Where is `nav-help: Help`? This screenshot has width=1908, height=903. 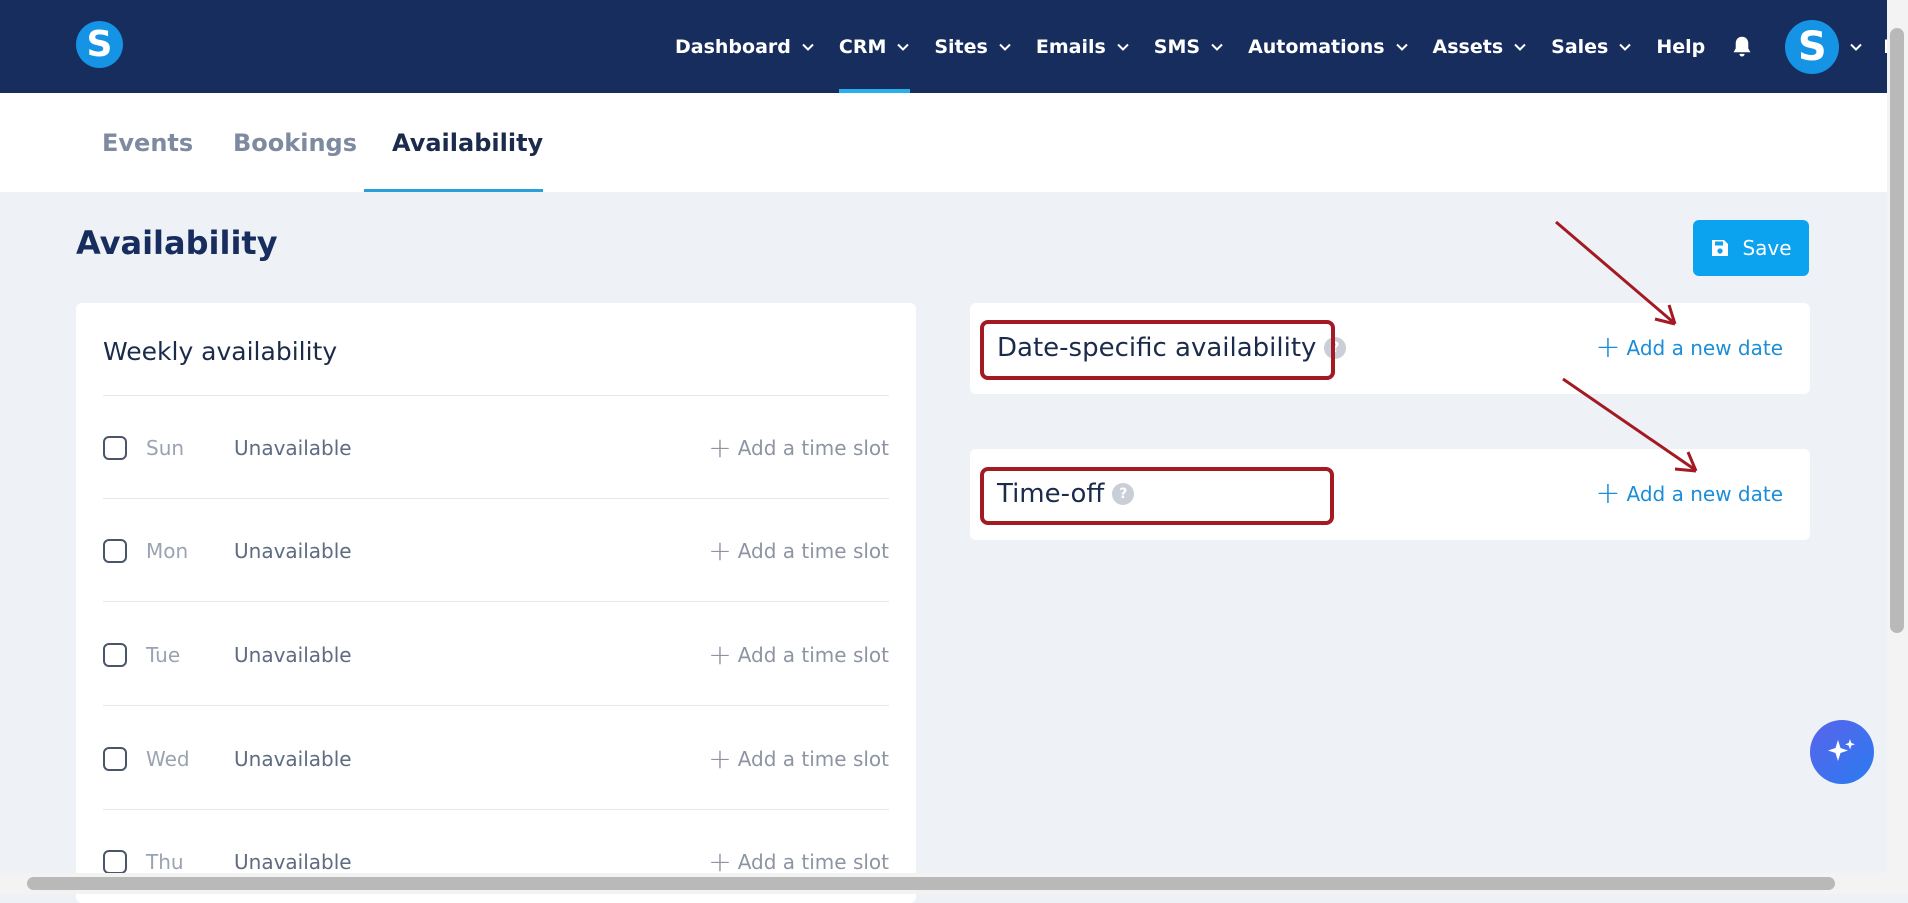
nav-help: Help is located at coordinates (1680, 46).